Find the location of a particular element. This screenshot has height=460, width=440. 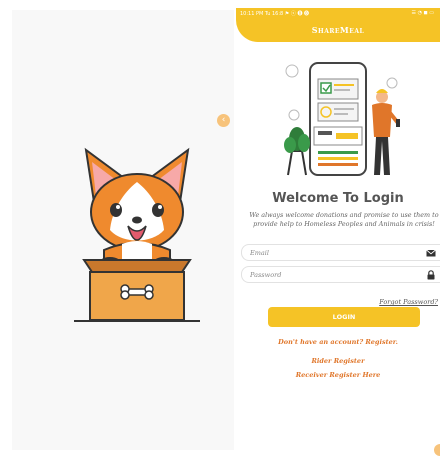

status-bar-right: ☰ ◔ ◼ ▭ is located at coordinates (423, 13).